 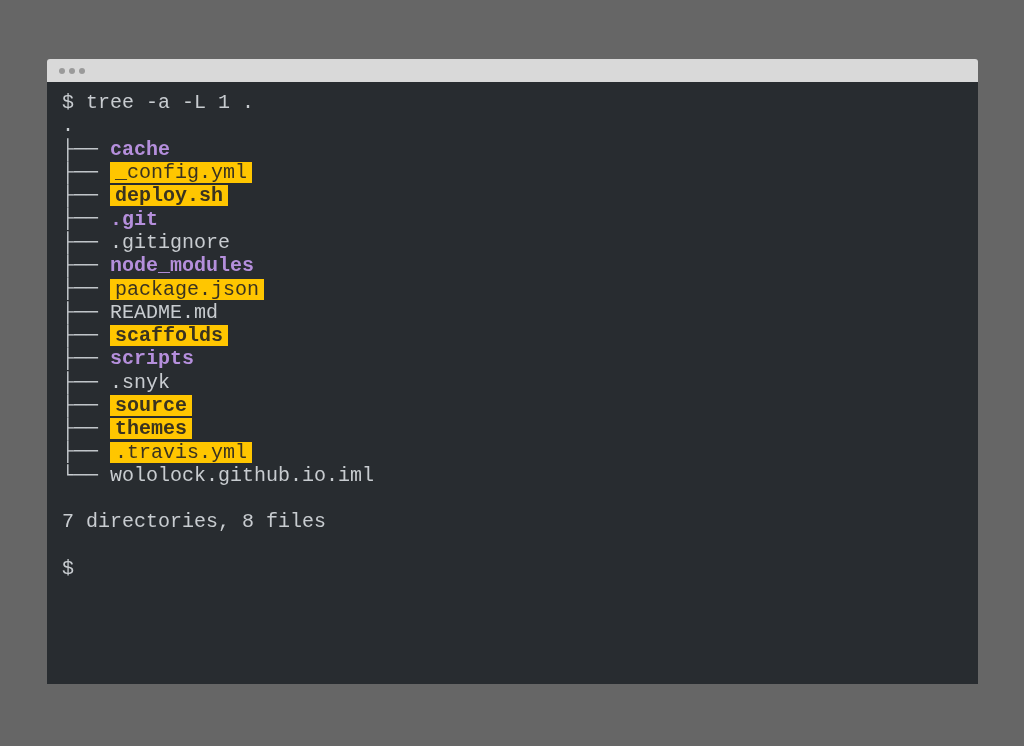 I want to click on directory-name: themes, so click(x=151, y=429).